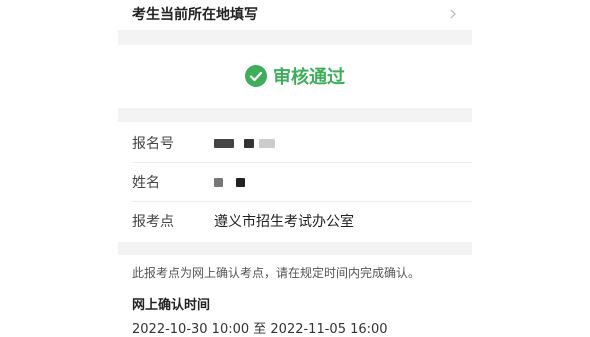 The image size is (590, 337). Describe the element at coordinates (295, 143) in the screenshot. I see `registration-no-row: 报名号` at that location.